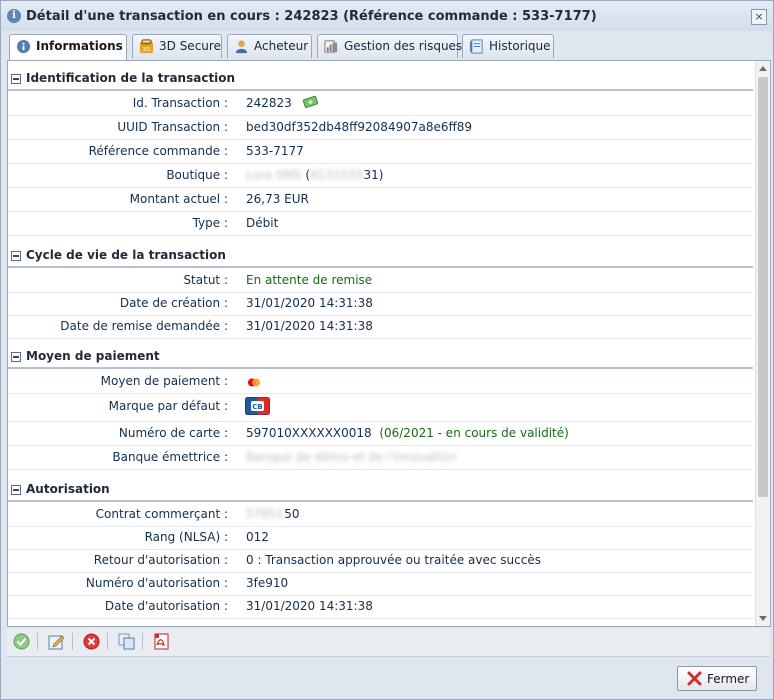  What do you see at coordinates (91, 641) in the screenshot?
I see `cancel-icon` at bounding box center [91, 641].